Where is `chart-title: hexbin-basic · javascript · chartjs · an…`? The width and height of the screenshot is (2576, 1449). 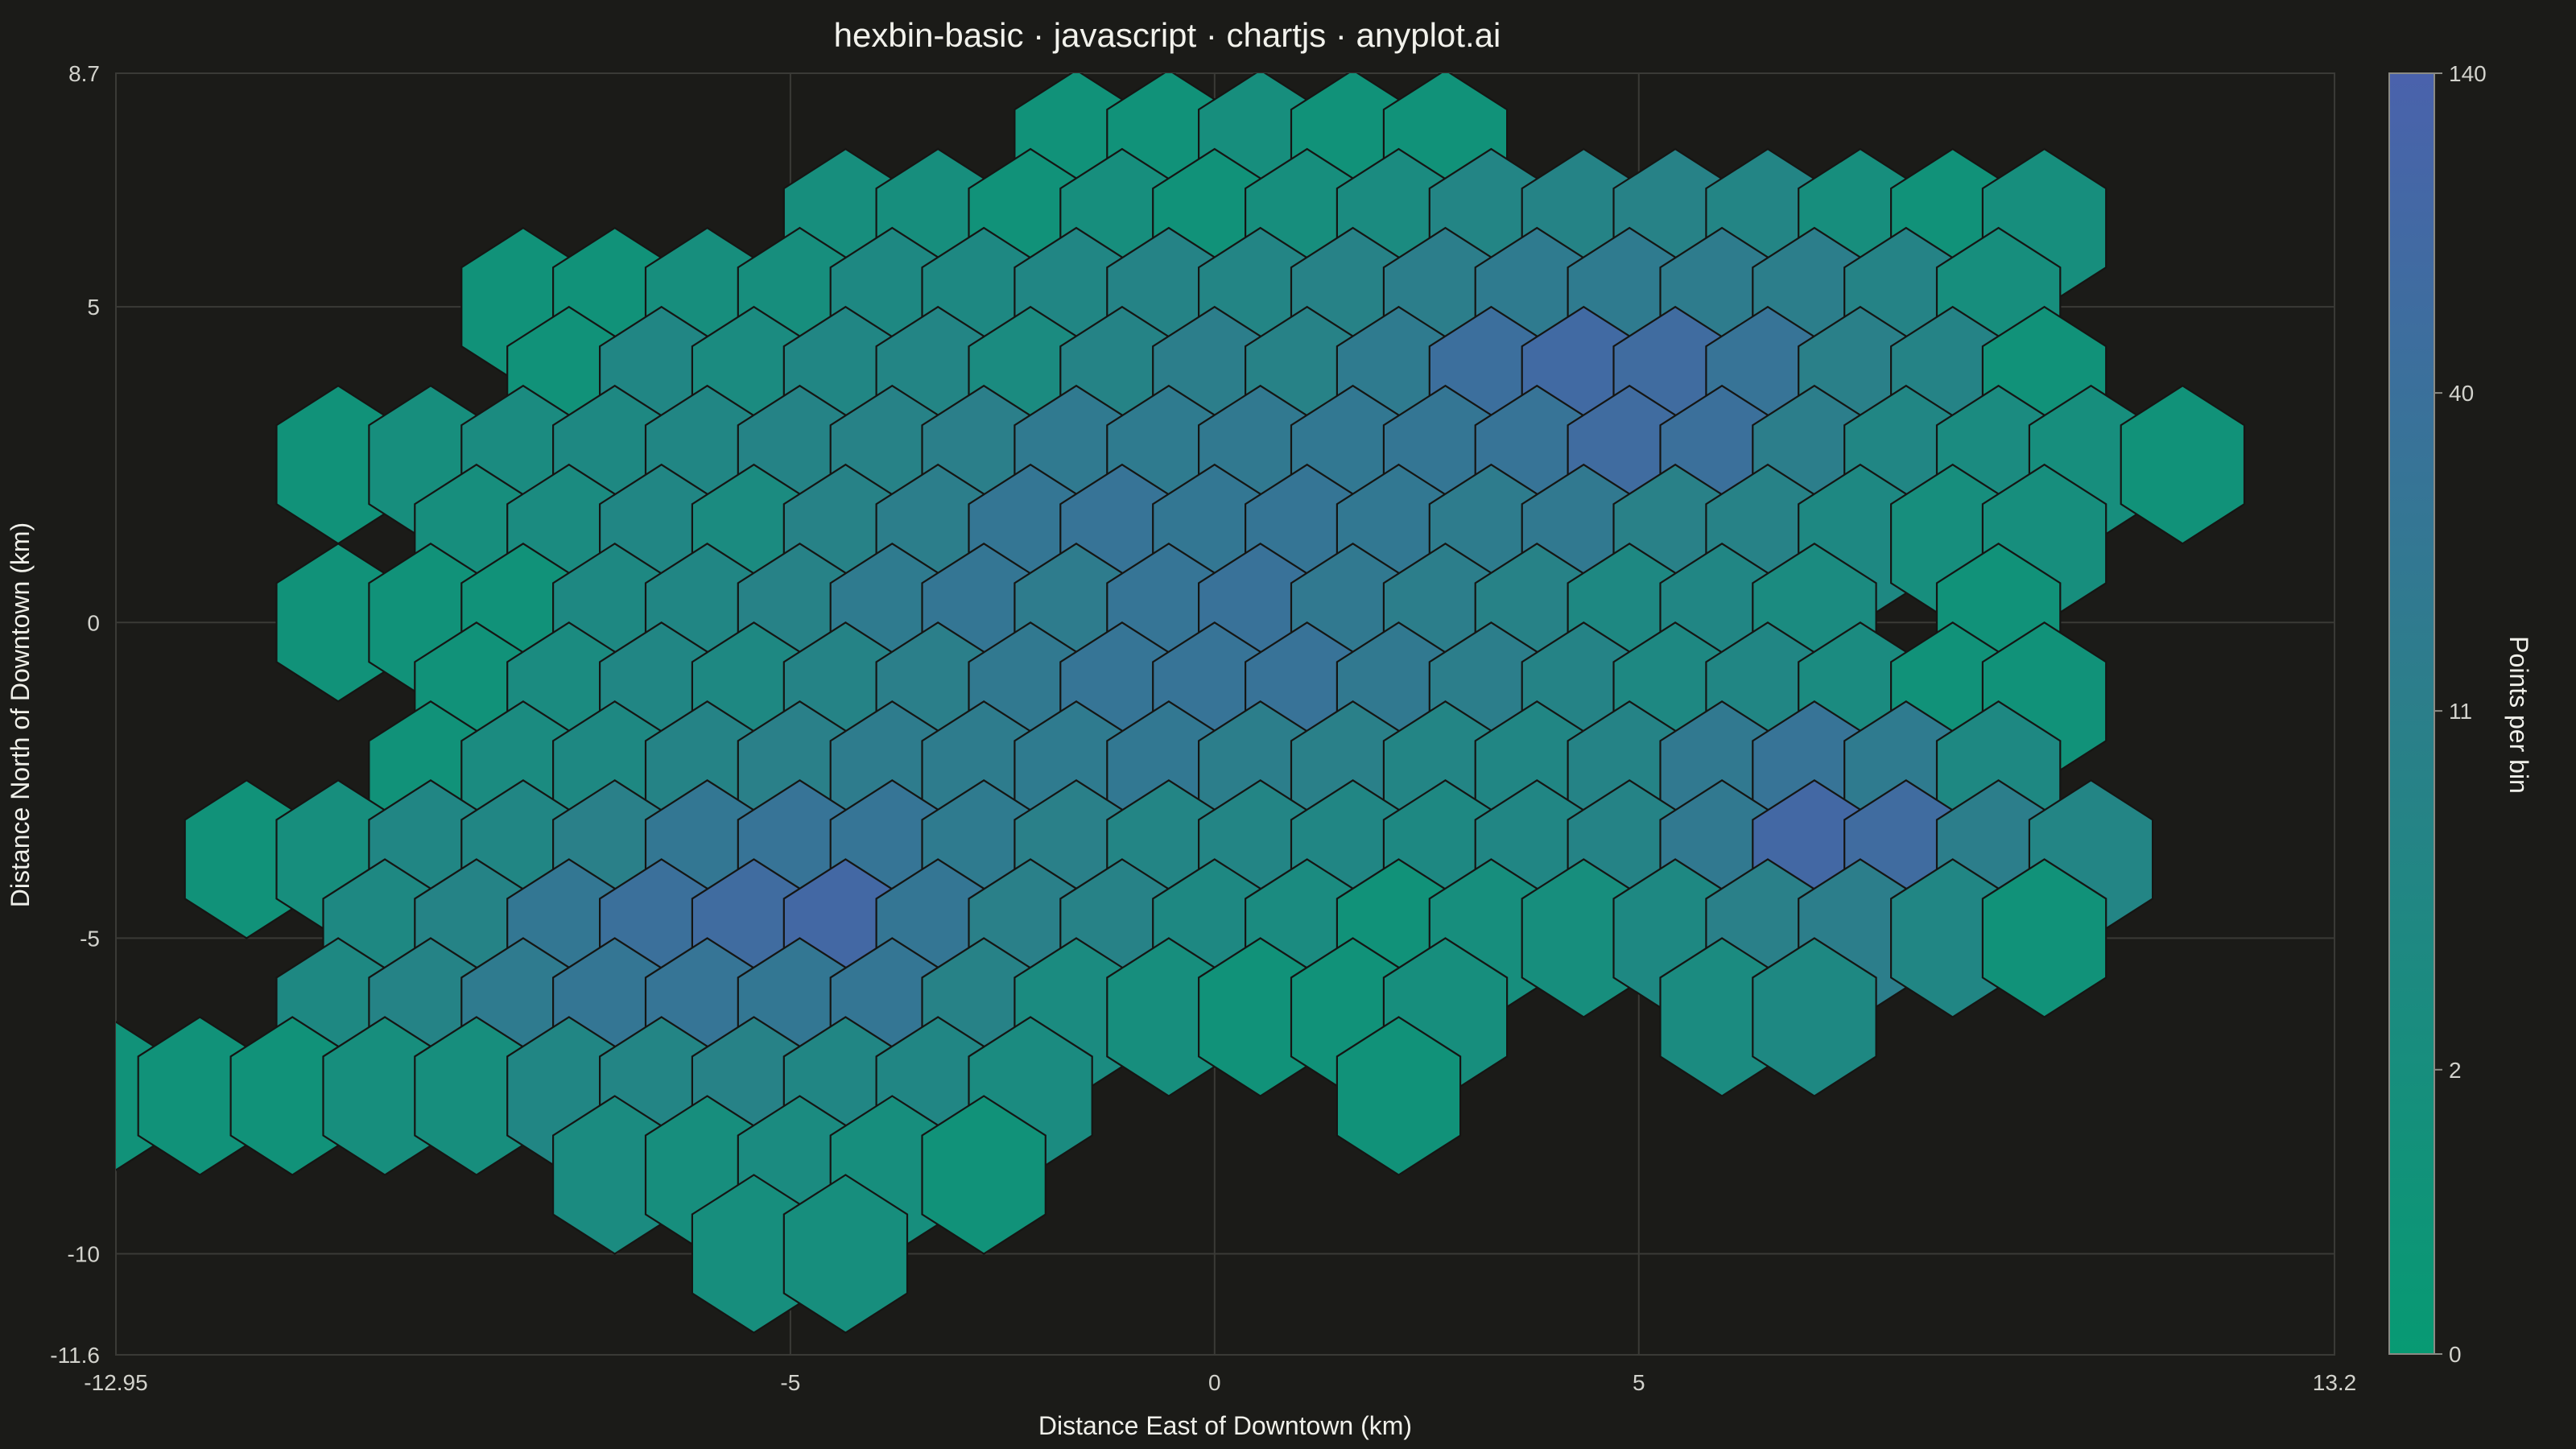 chart-title: hexbin-basic · javascript · chartjs · an… is located at coordinates (1167, 35).